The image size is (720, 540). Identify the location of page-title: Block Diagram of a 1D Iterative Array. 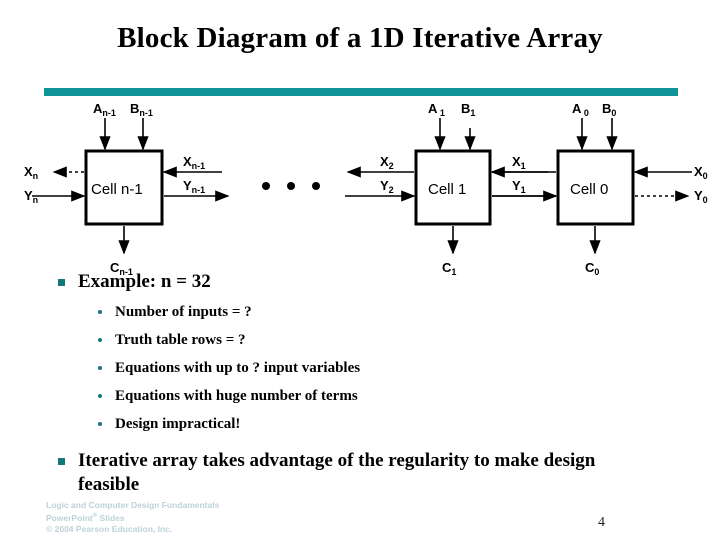
(360, 38).